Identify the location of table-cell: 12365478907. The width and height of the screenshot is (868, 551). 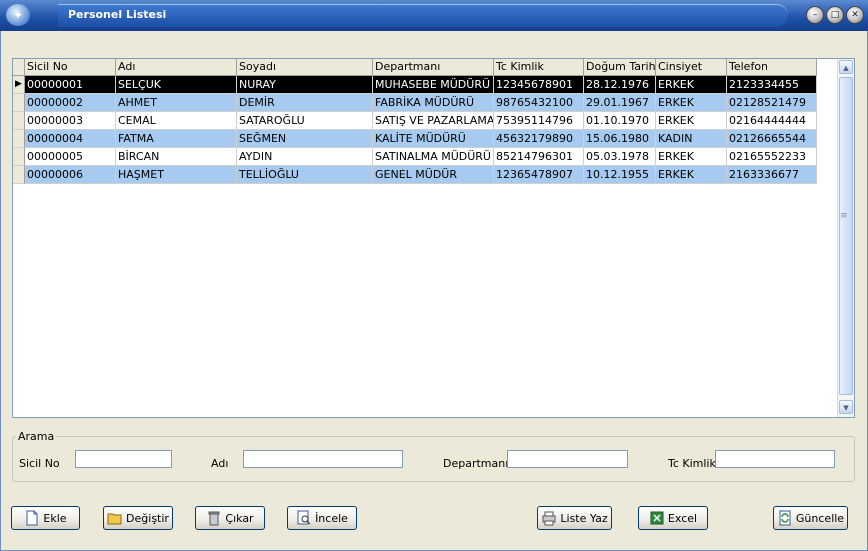
(539, 175).